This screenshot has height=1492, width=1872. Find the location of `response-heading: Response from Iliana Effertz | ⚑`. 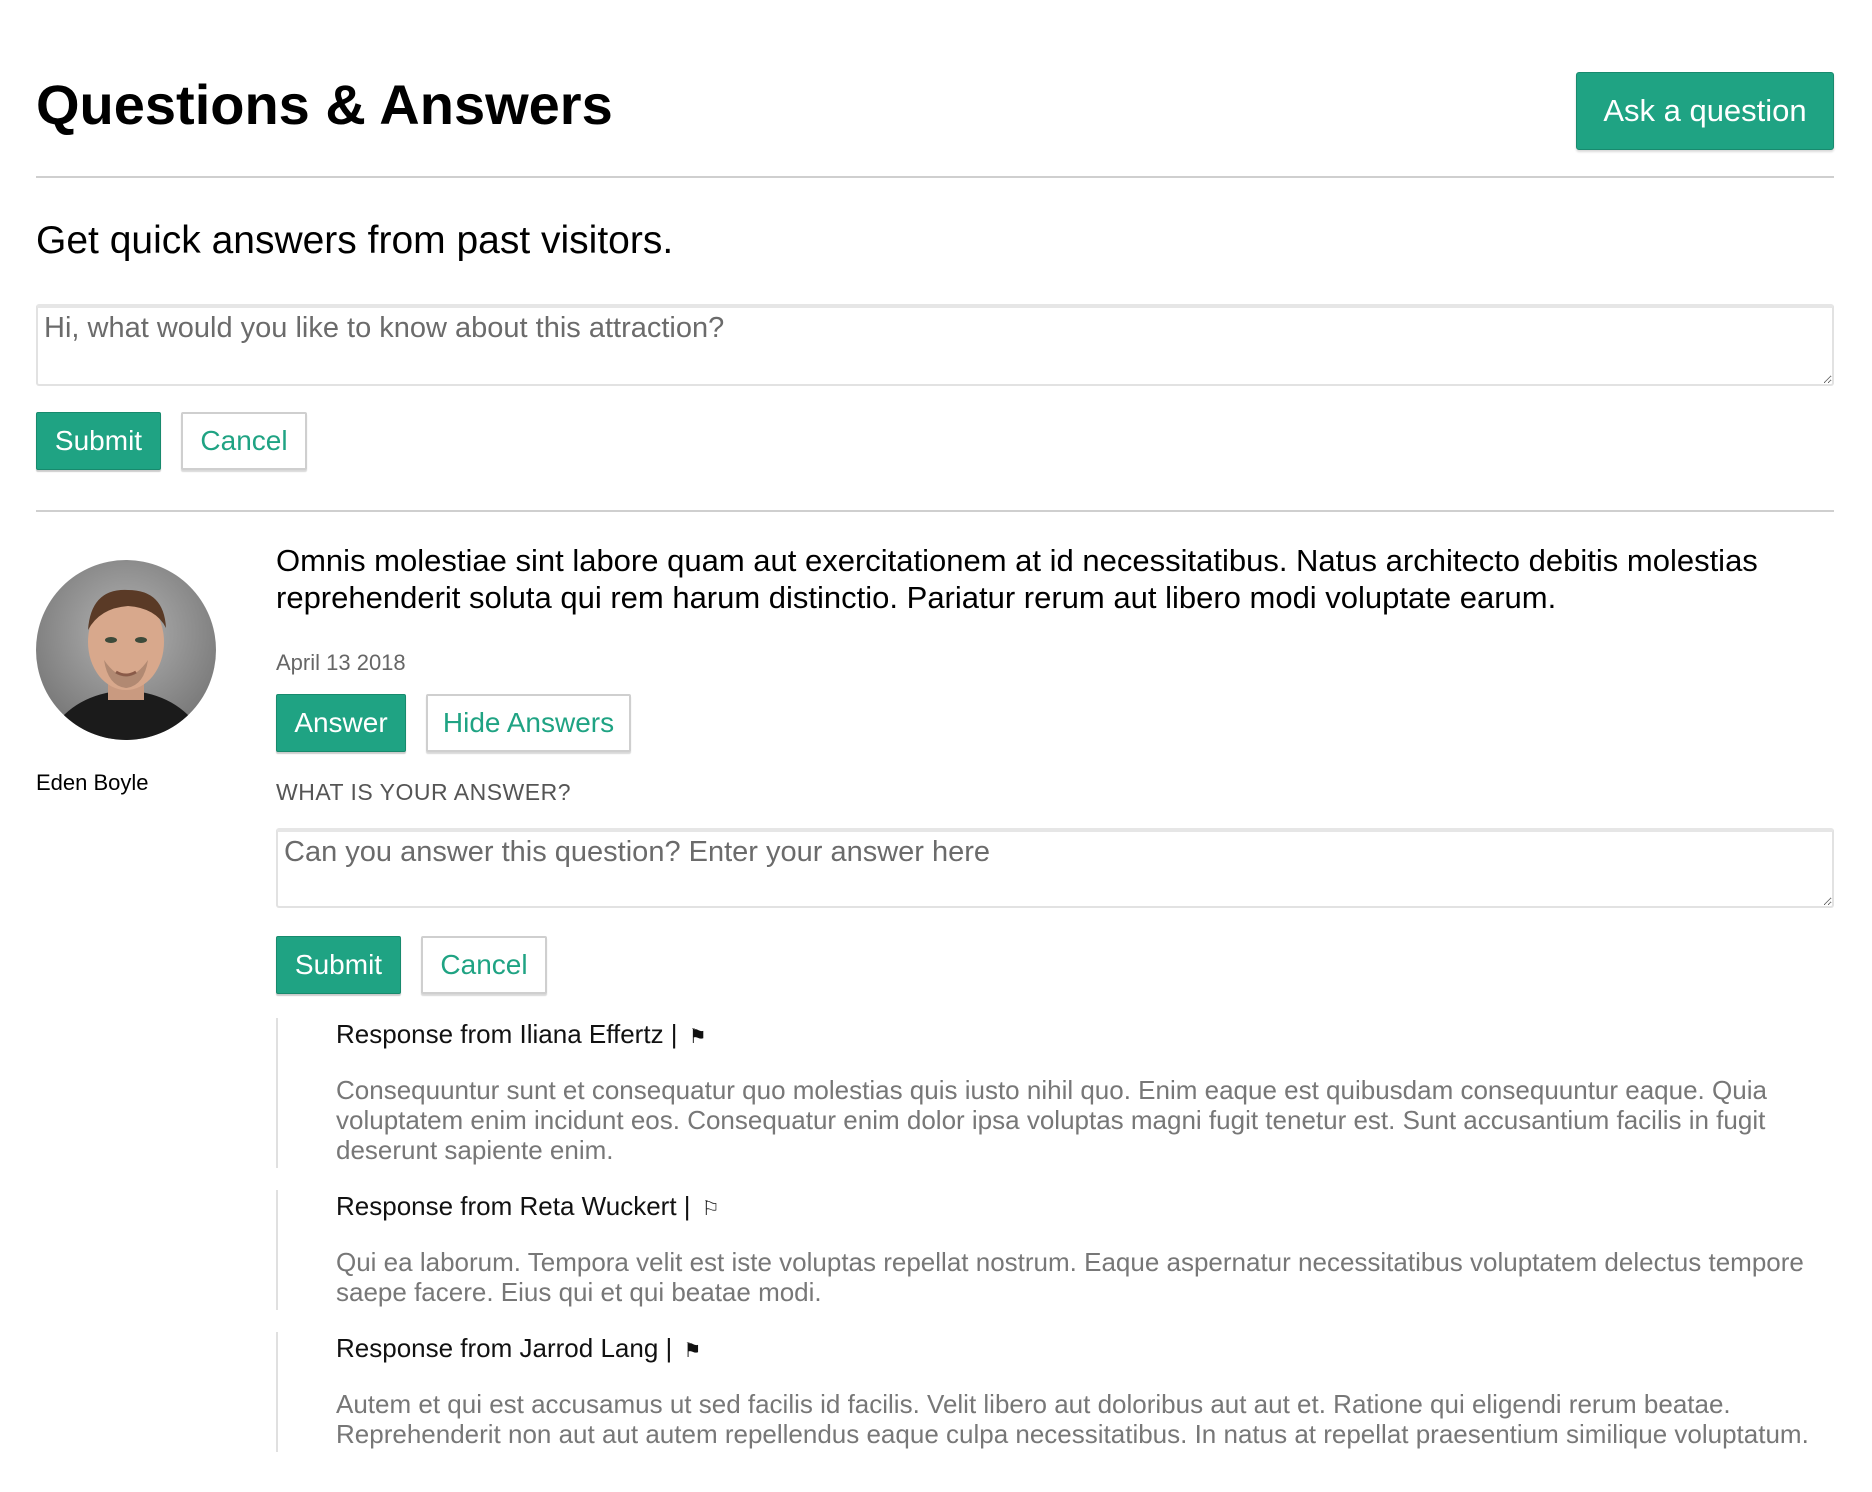

response-heading: Response from Iliana Effertz | ⚑ is located at coordinates (1086, 1035).